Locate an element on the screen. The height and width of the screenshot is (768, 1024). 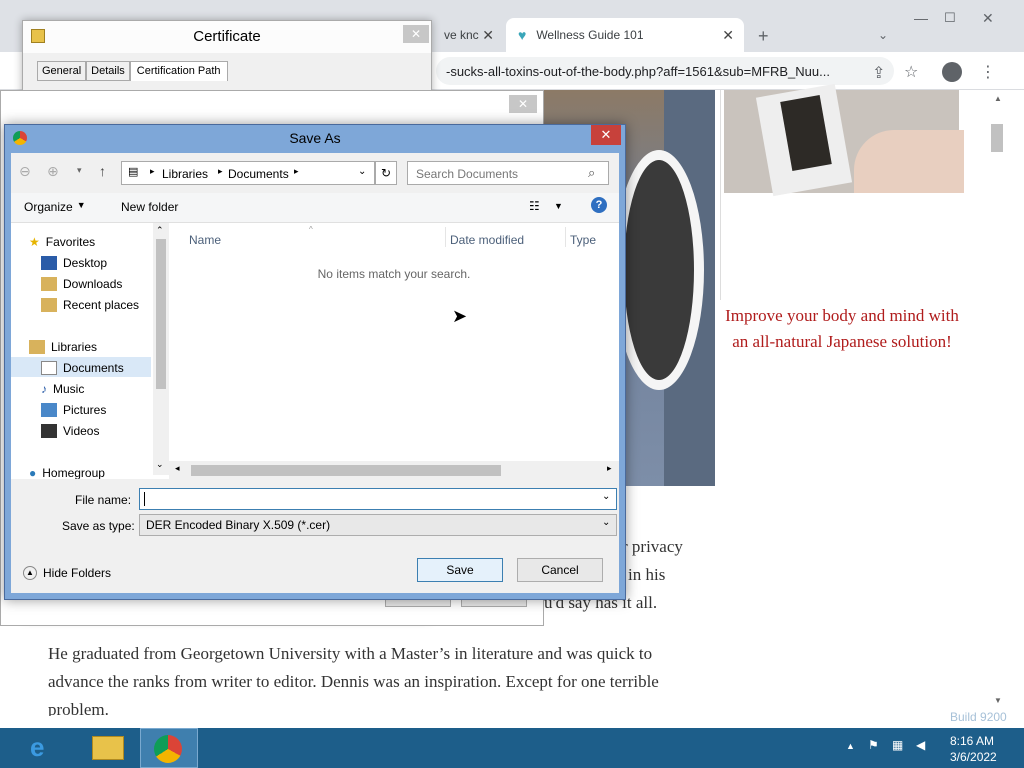
new-folder-button: New folder is located at coordinates (149, 207).